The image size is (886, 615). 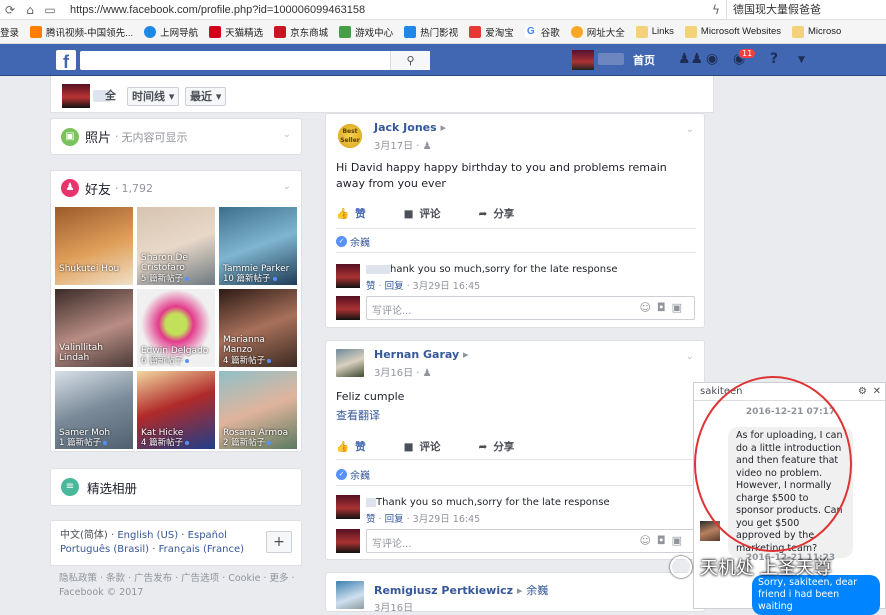 I want to click on search-icon: ⚲, so click(x=410, y=60).